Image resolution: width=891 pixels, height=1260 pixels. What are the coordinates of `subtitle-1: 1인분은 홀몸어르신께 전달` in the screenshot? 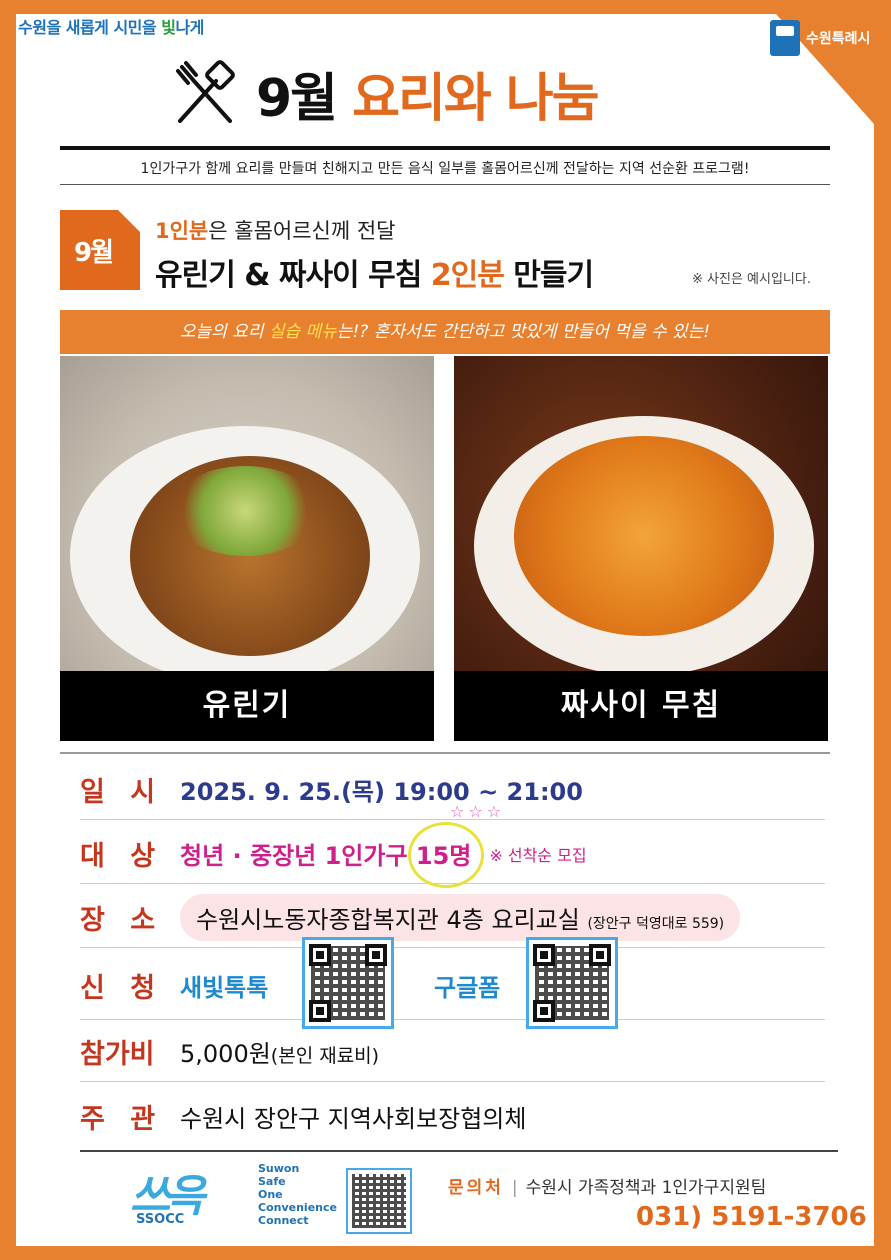 It's located at (275, 230).